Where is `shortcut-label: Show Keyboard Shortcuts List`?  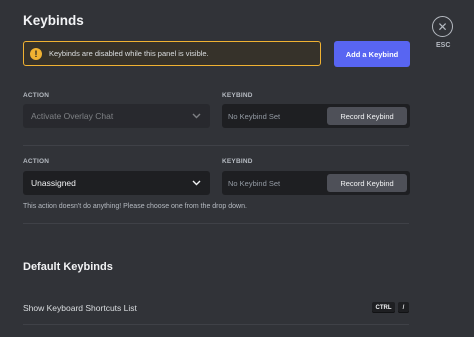 shortcut-label: Show Keyboard Shortcuts List is located at coordinates (80, 308).